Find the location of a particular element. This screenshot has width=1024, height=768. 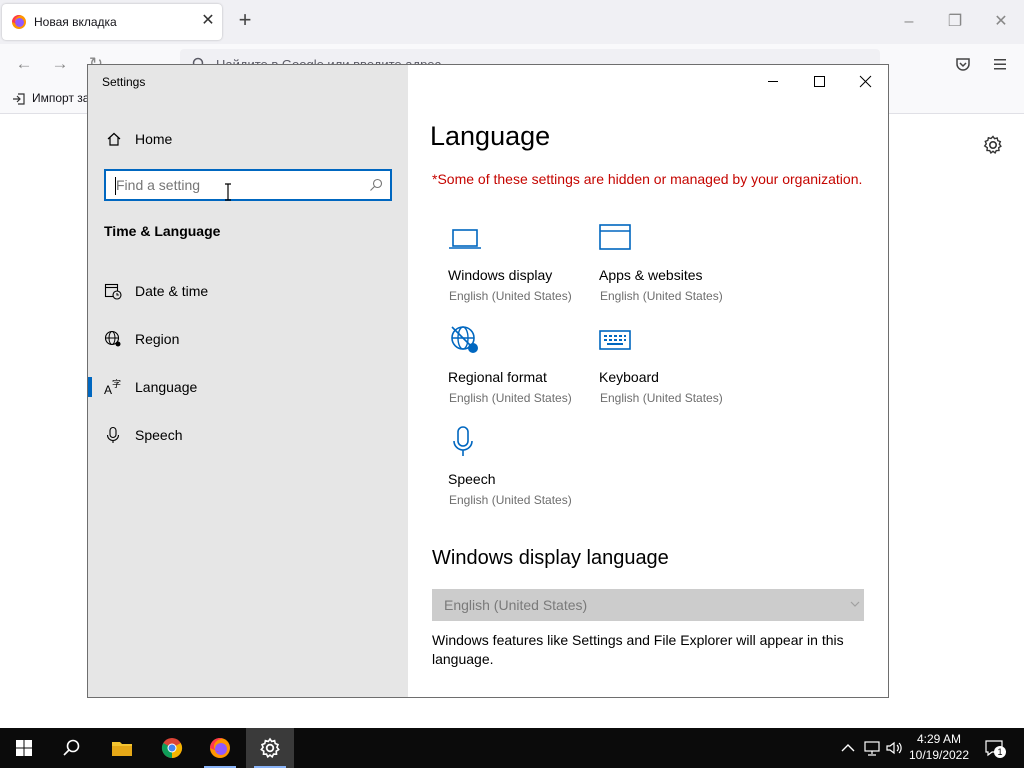

selected-indicator is located at coordinates (90, 387).